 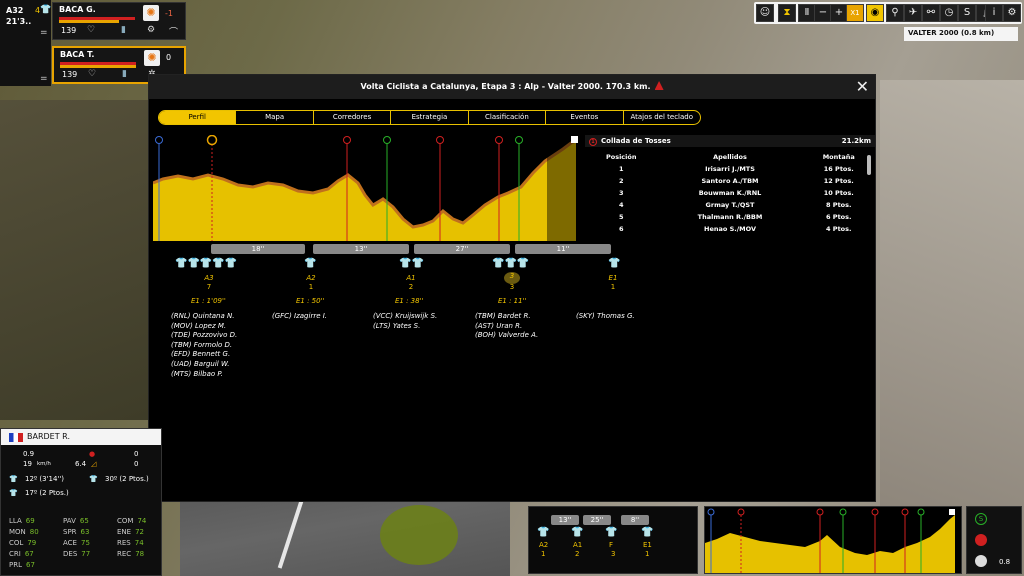 I want to click on list-item: (TDE) Pozzovivo D., so click(x=204, y=336).